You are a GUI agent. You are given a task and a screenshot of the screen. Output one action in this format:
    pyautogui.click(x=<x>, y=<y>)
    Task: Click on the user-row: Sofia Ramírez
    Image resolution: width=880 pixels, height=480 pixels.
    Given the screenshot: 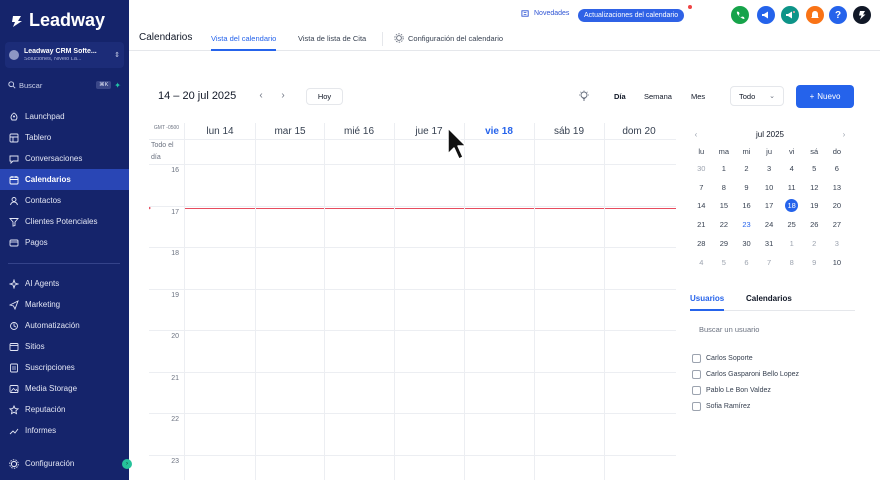 What is the action you would take?
    pyautogui.click(x=772, y=406)
    